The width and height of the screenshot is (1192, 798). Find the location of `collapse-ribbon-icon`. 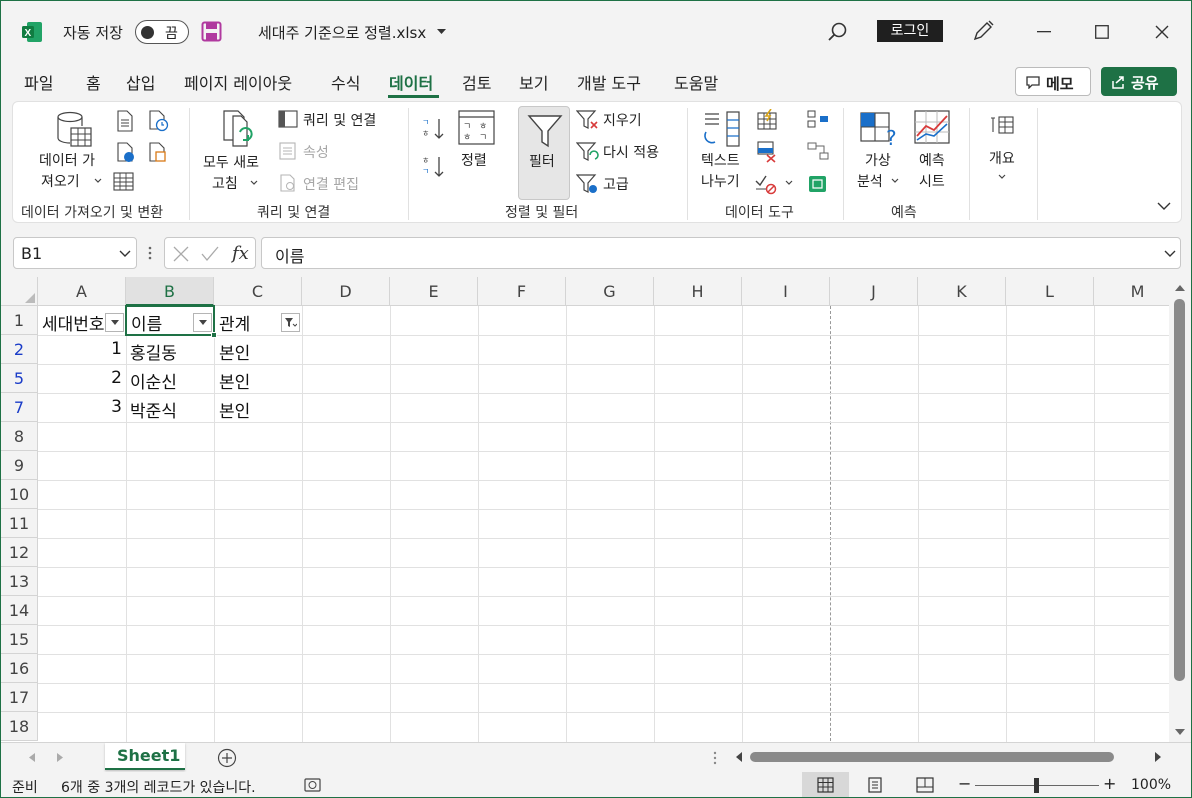

collapse-ribbon-icon is located at coordinates (1164, 206).